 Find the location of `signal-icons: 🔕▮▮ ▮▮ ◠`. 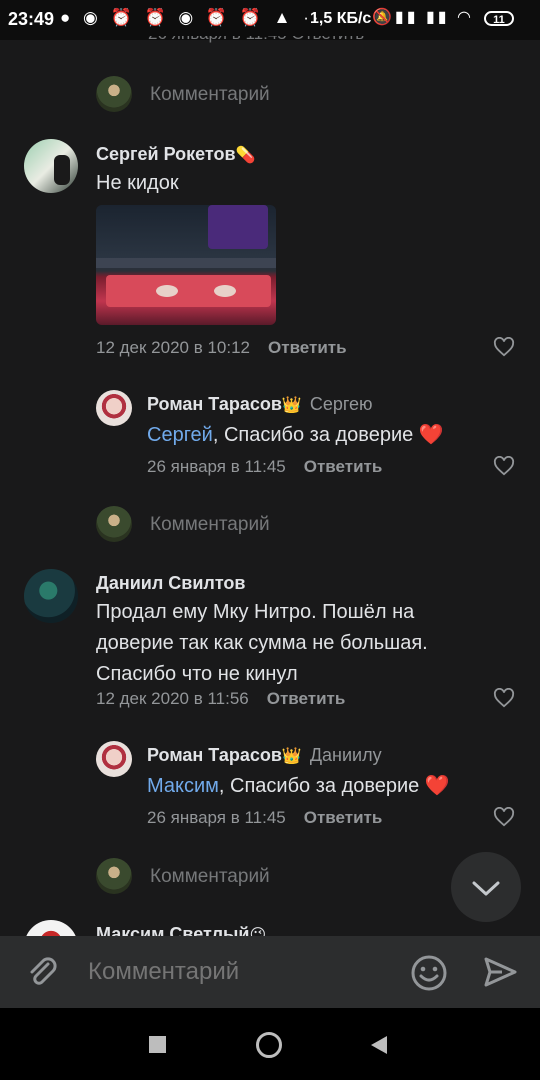

signal-icons: 🔕▮▮ ▮▮ ◠ is located at coordinates (423, 17).